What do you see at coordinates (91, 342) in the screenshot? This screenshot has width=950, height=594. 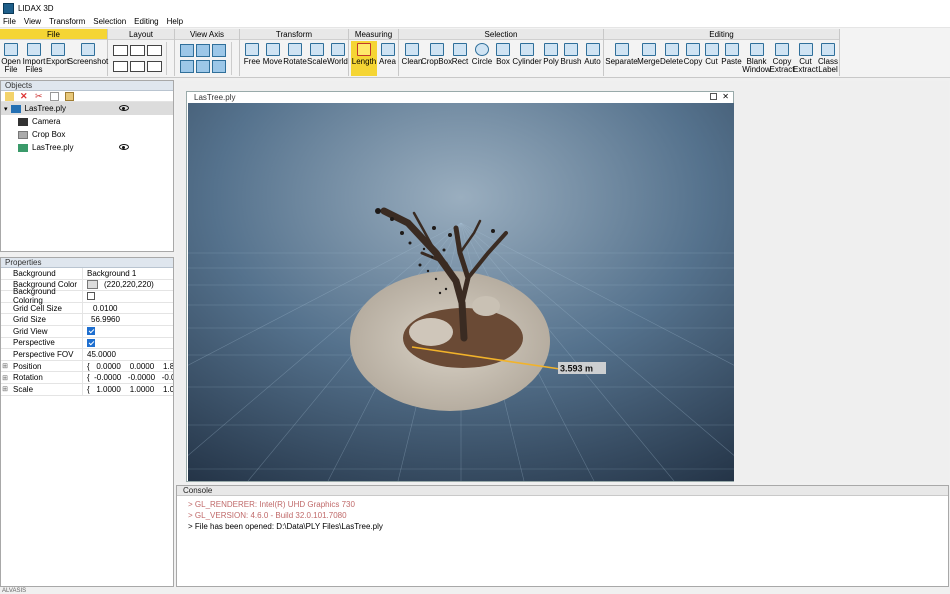 I see `perspective-checkbox` at bounding box center [91, 342].